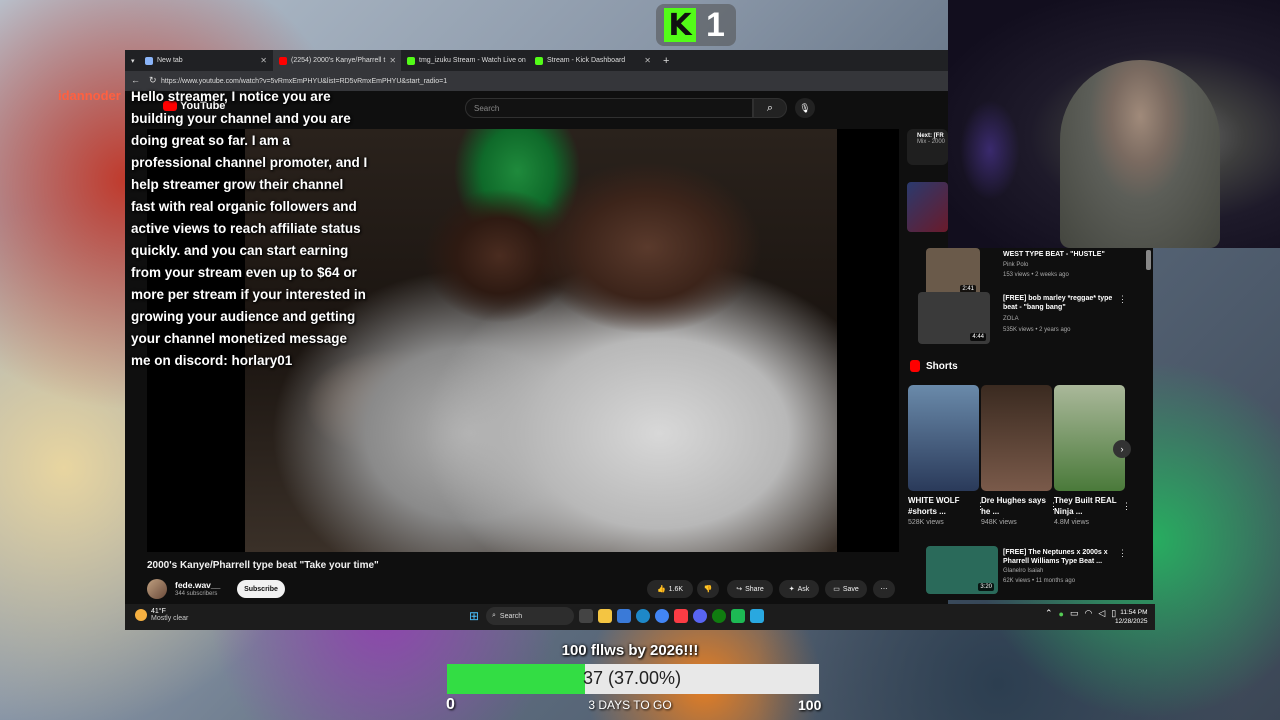 The height and width of the screenshot is (720, 1280). I want to click on reload-icon: ↻, so click(153, 80).